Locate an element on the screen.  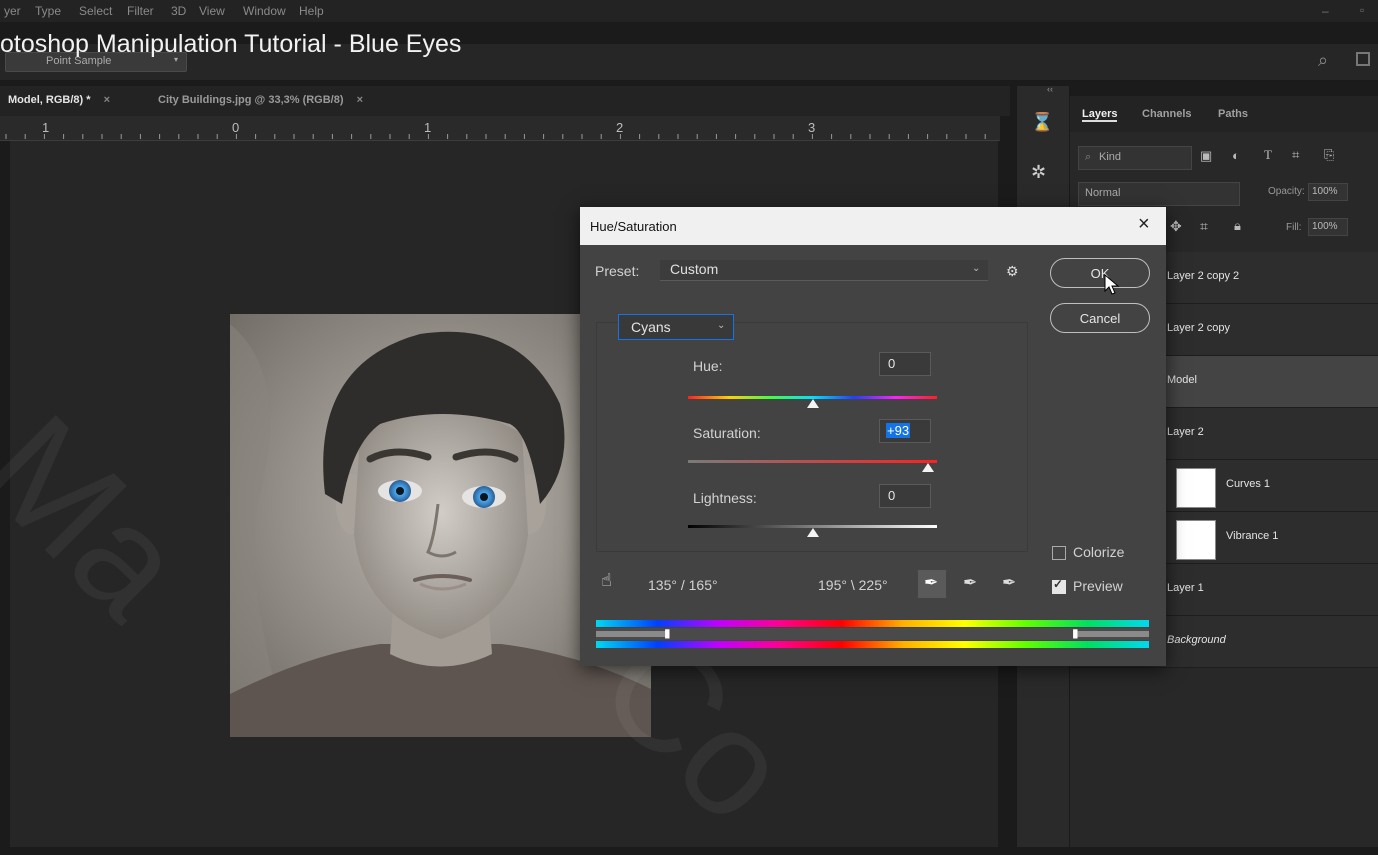
range-right-readout: 195° \ 225° is located at coordinates (853, 585).